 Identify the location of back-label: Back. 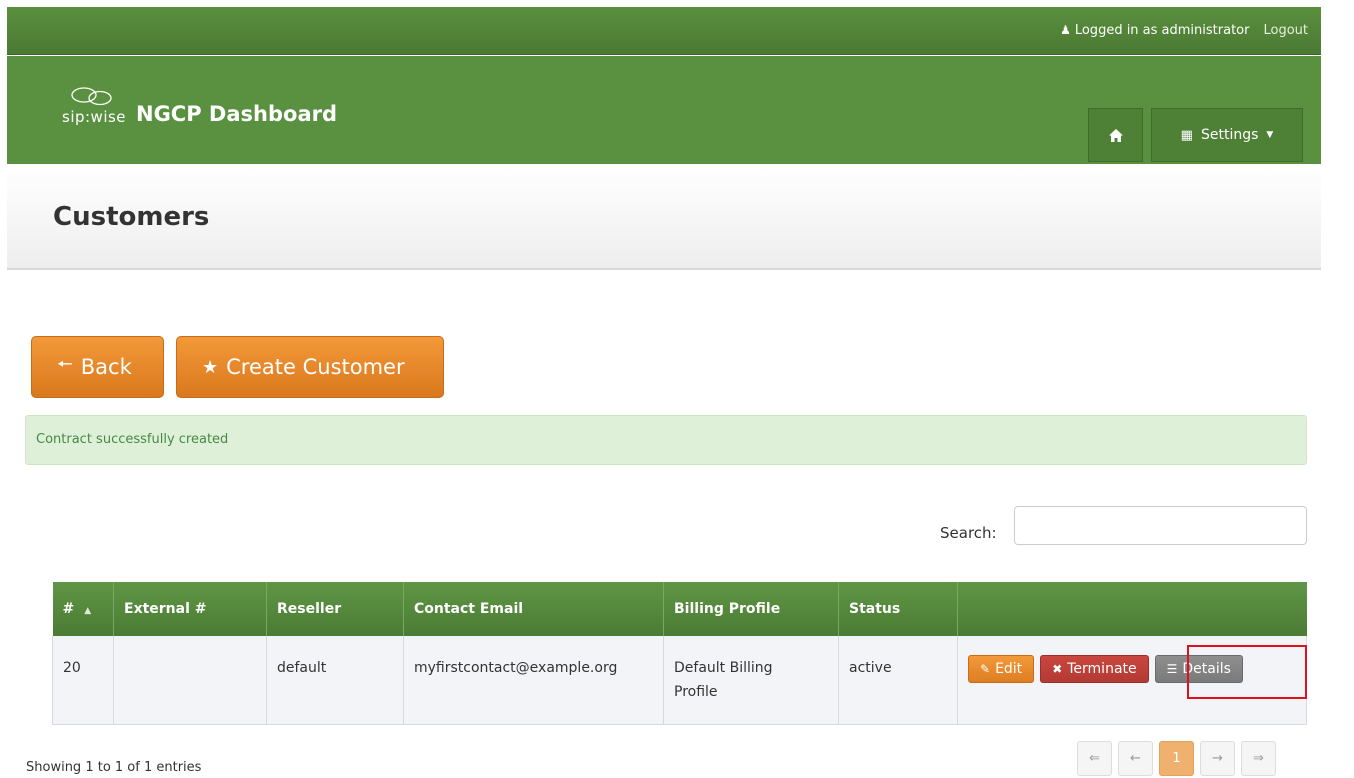
(106, 367).